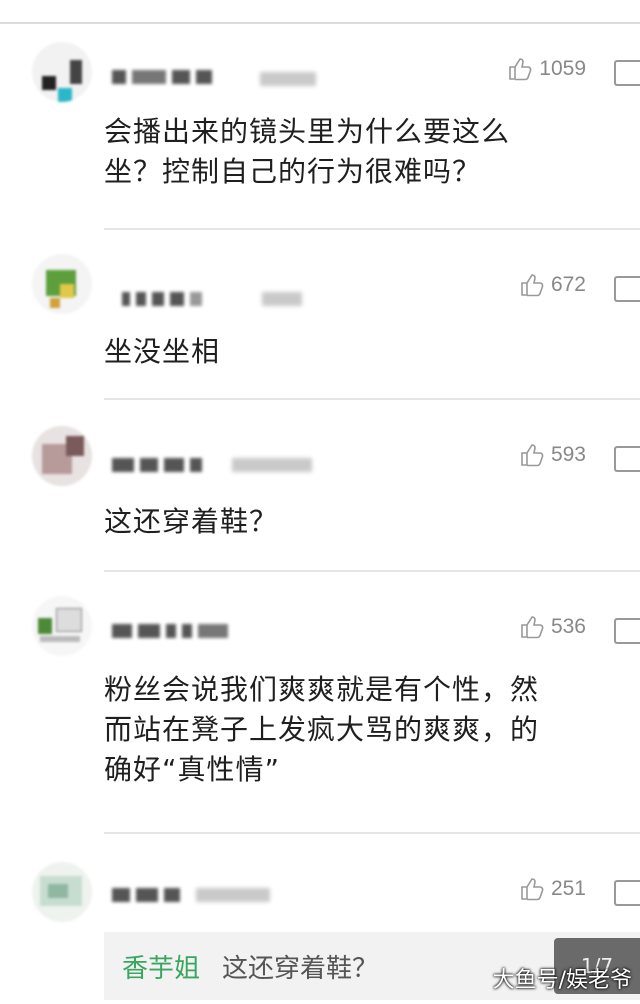  I want to click on comment-text: 会播出来的镜头里为什么要这么 坐？控制自己的行为很难吗？, so click(307, 151).